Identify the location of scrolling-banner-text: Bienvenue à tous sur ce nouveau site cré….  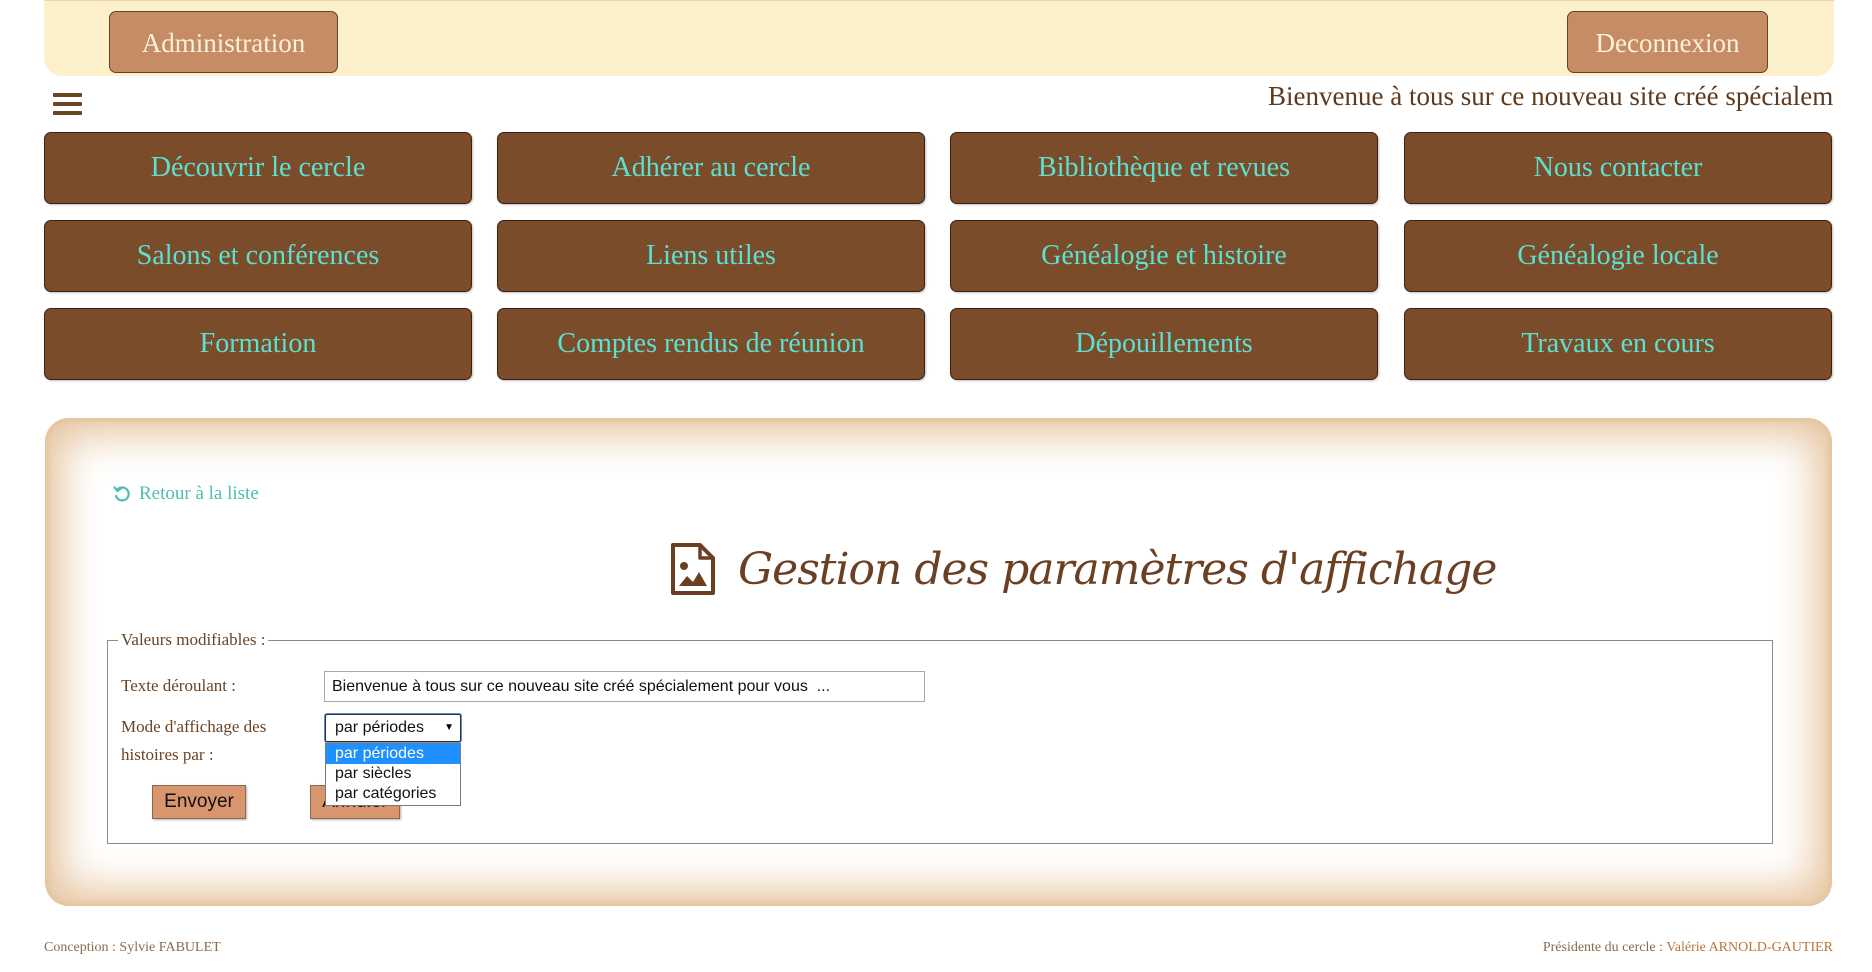
(1551, 96).